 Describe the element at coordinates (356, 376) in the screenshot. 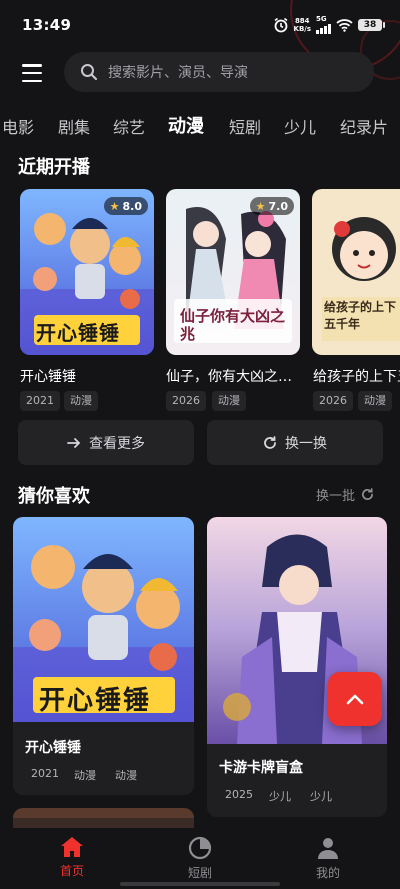

I see `poster-title: 给孩子的上下五千年` at that location.